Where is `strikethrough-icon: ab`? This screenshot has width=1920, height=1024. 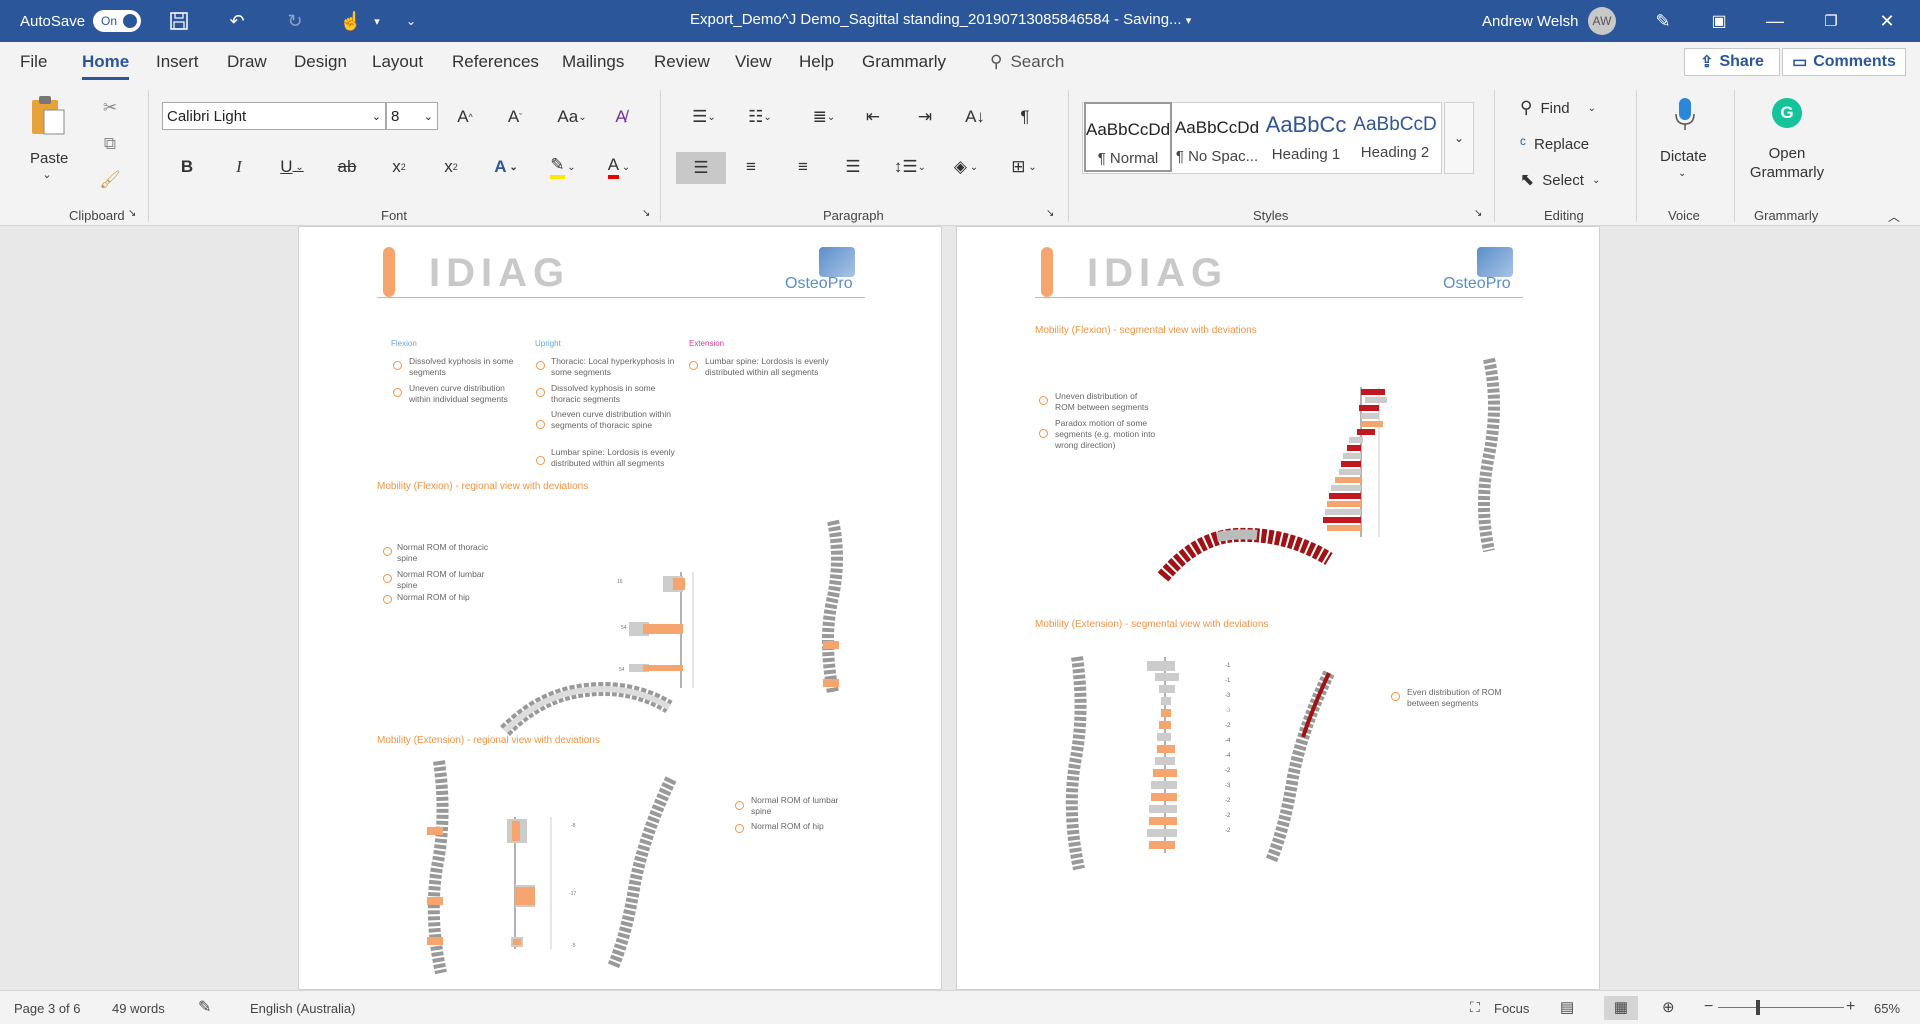
strikethrough-icon: ab is located at coordinates (347, 167).